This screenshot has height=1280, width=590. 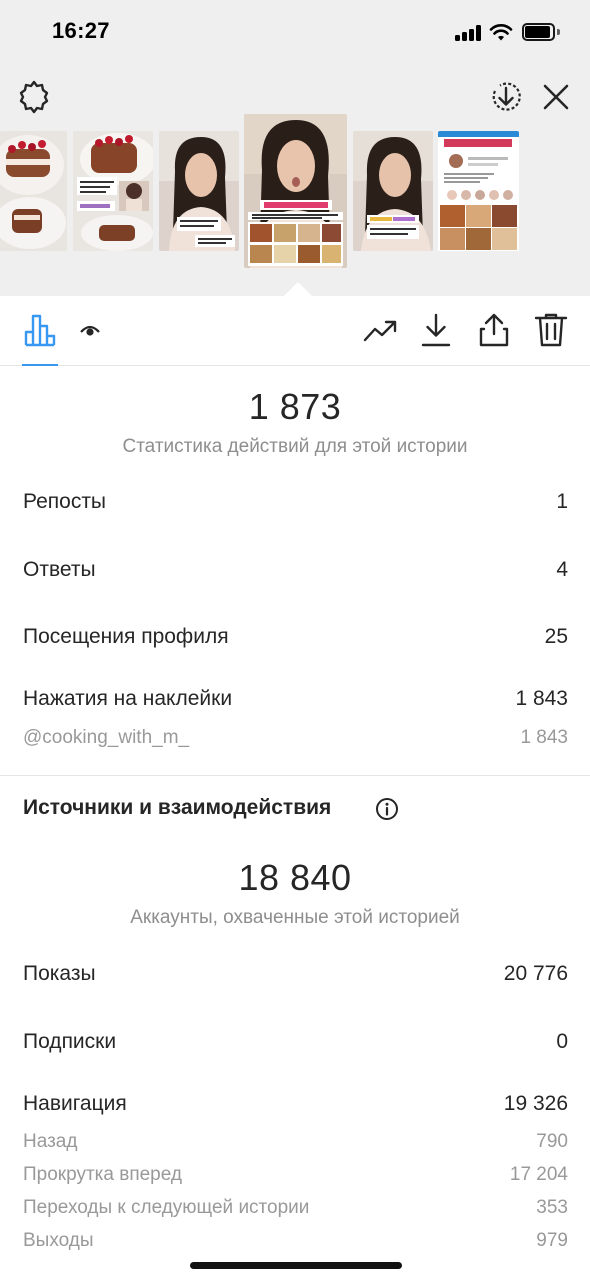 What do you see at coordinates (50, 1141) in the screenshot?
I see `stat-label: Назад` at bounding box center [50, 1141].